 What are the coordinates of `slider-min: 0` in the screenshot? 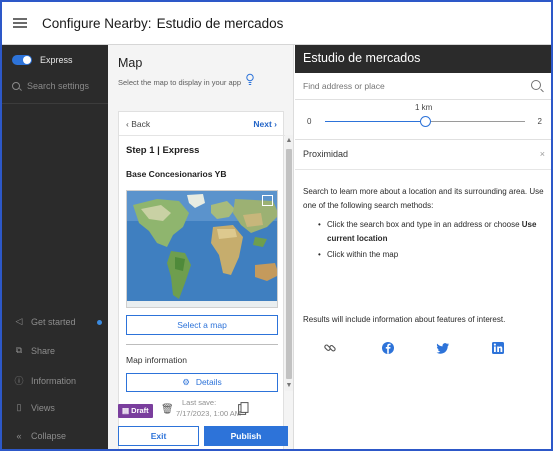 It's located at (309, 121).